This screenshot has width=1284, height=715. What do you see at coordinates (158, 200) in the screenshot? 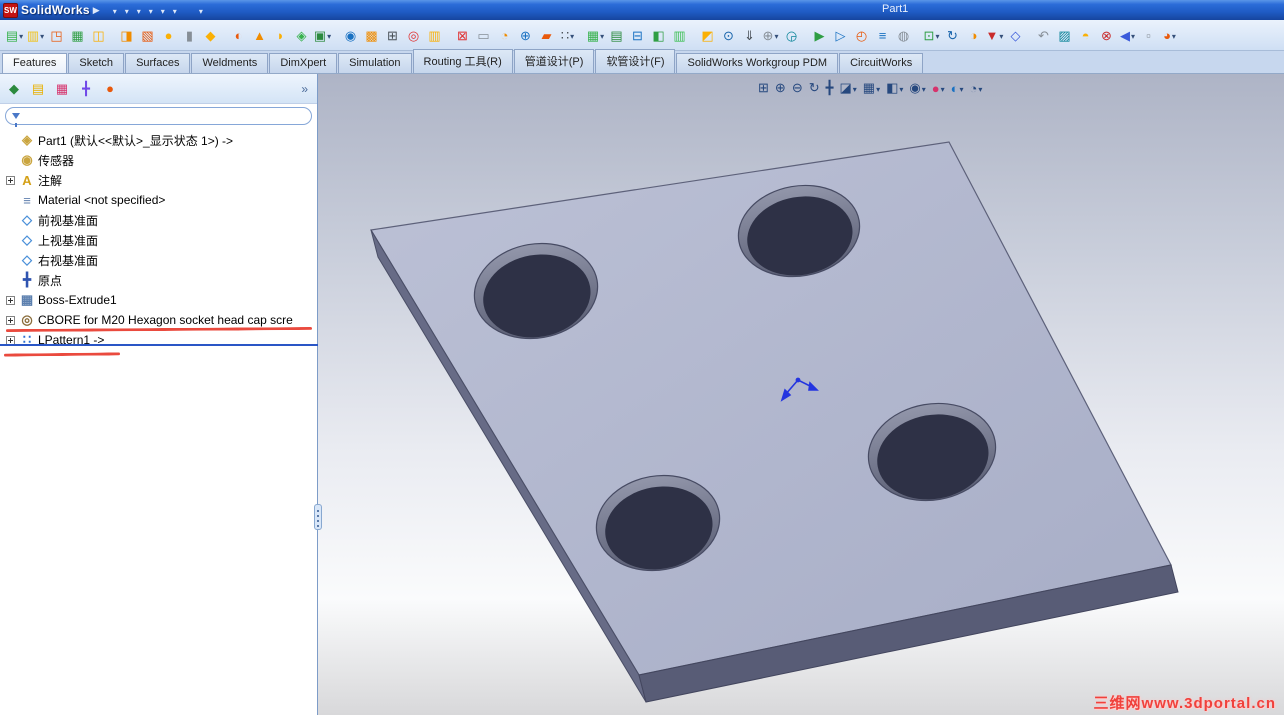
I see `tree-item: ≡ Material <not specified>` at bounding box center [158, 200].